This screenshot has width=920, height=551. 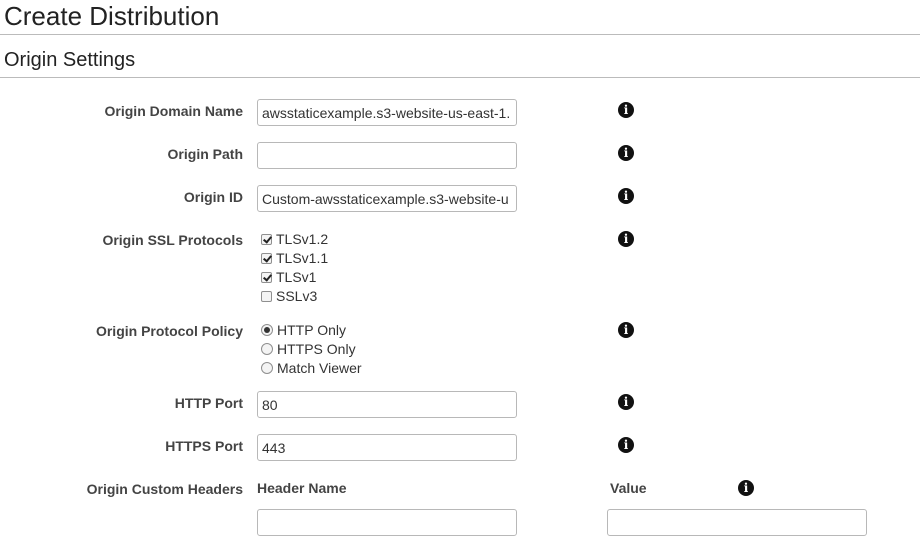 I want to click on ssl-option-tlsv1-1: TLSv1.1, so click(x=294, y=258).